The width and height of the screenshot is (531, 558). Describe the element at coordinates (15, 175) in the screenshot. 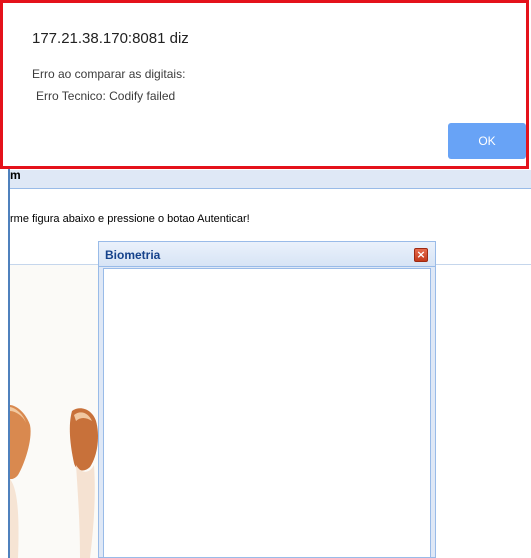

I see `page-header-title: m` at that location.